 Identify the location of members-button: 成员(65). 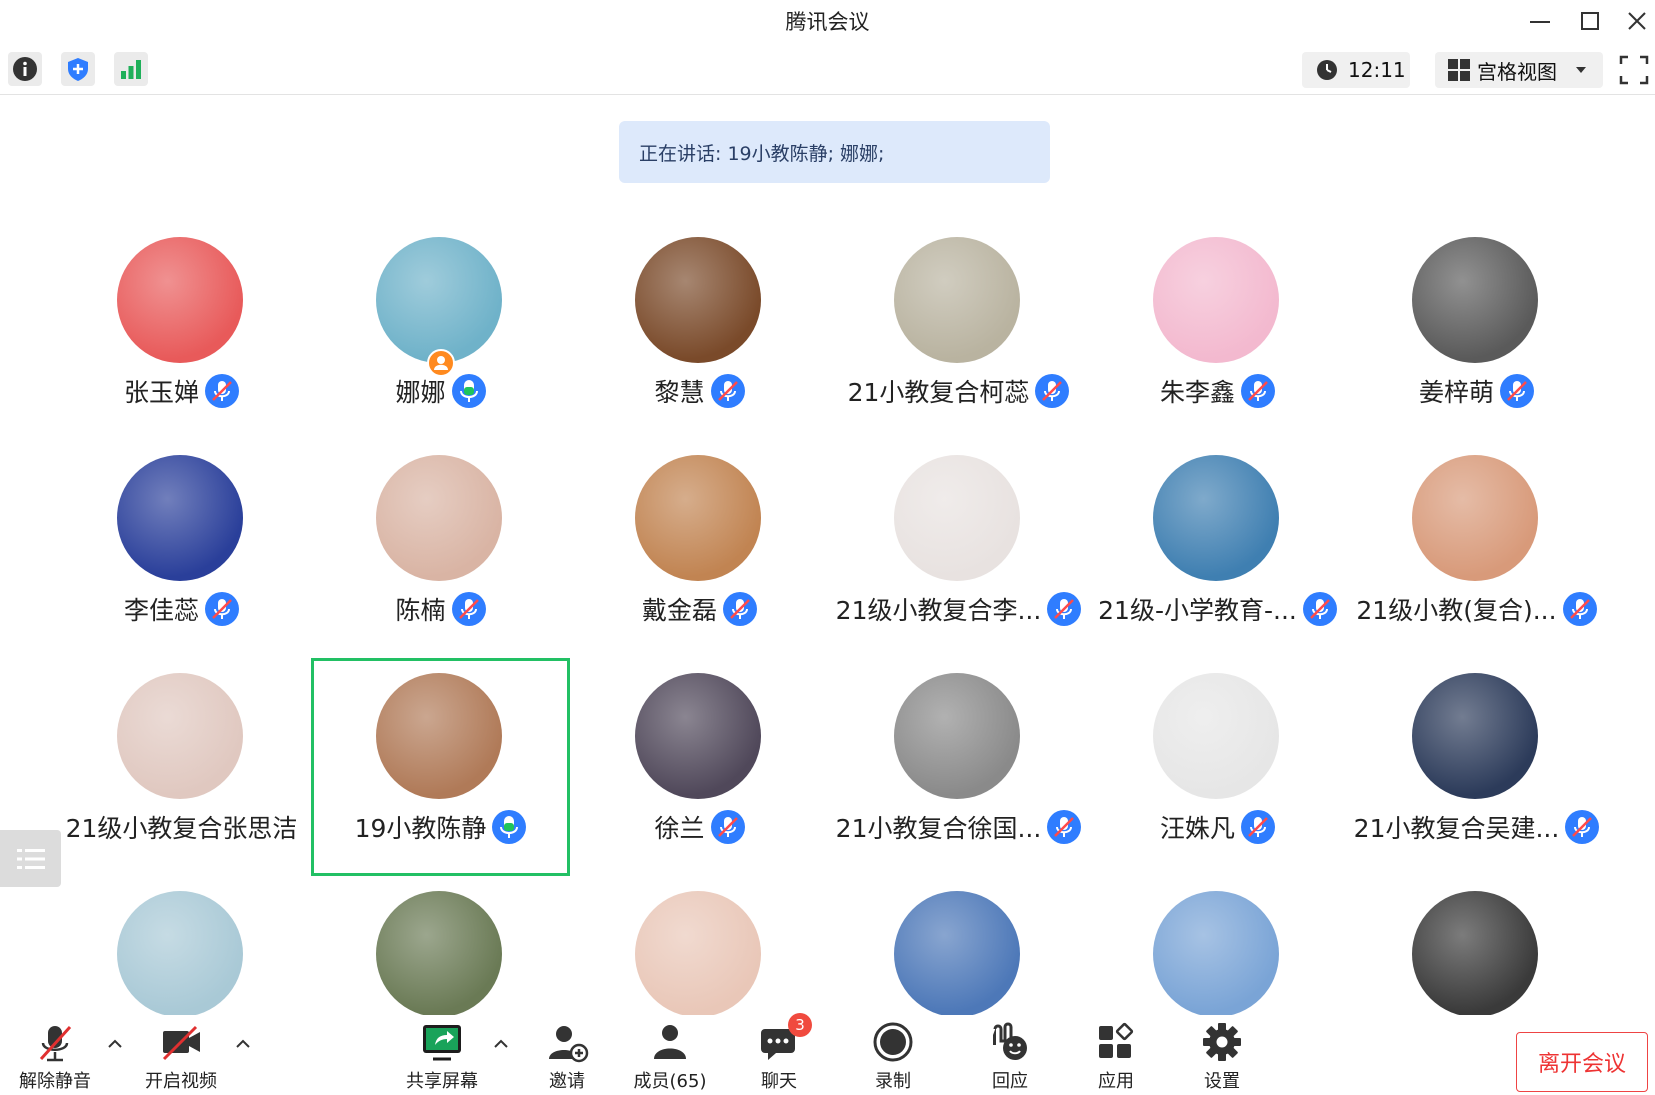
(670, 1058).